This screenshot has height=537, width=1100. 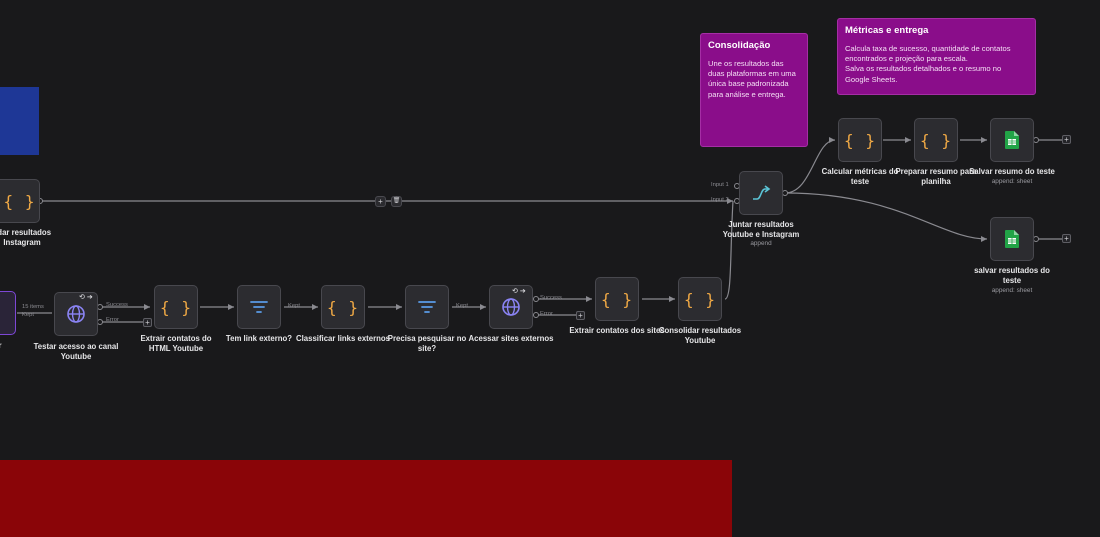 What do you see at coordinates (887, 30) in the screenshot?
I see `note-title: Métricas e entrega` at bounding box center [887, 30].